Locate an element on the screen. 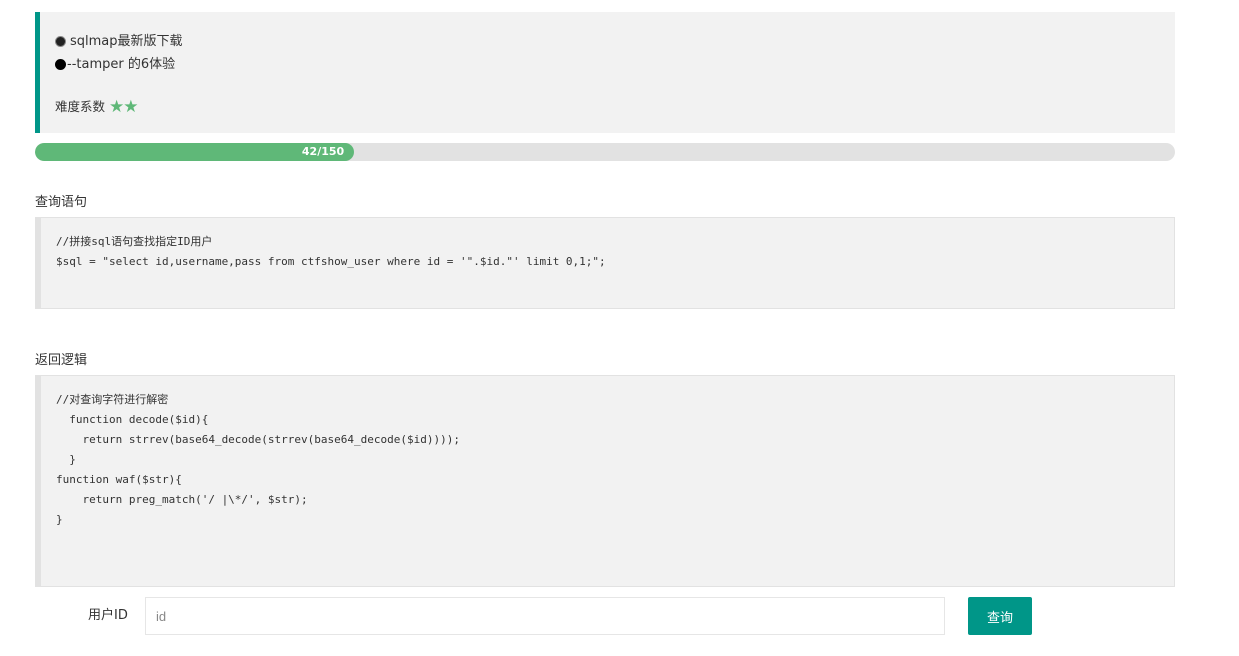 Image resolution: width=1239 pixels, height=656 pixels. radio-dot-icon is located at coordinates (60, 41).